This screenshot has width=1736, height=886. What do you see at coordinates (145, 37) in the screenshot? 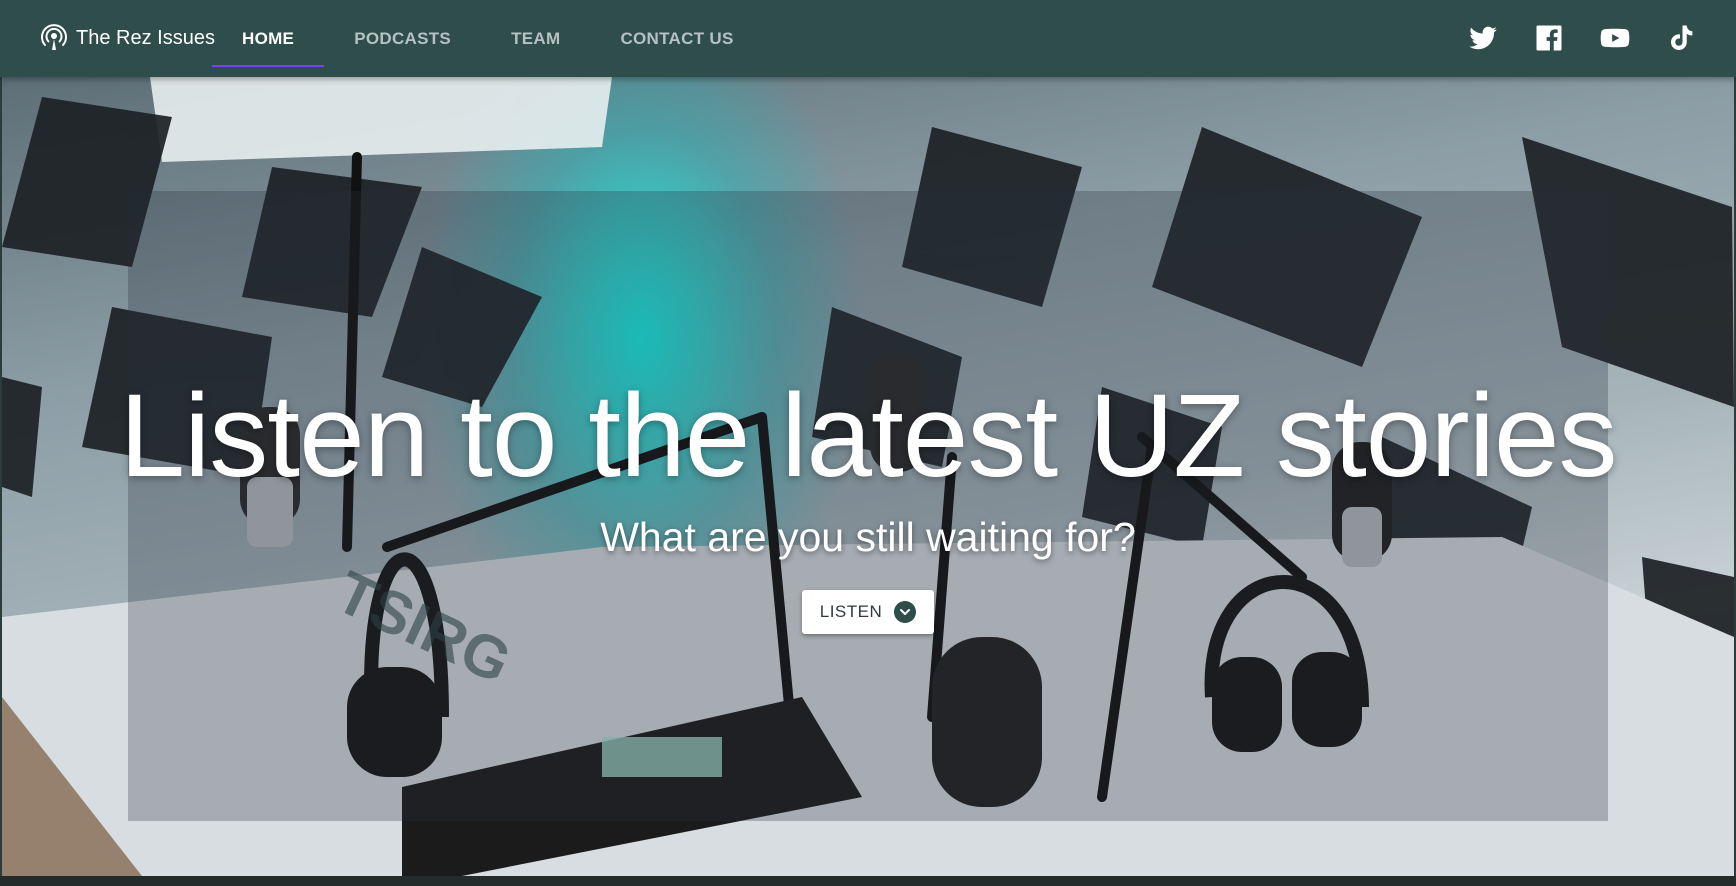
I see `brand-title: The Rez Issues` at bounding box center [145, 37].